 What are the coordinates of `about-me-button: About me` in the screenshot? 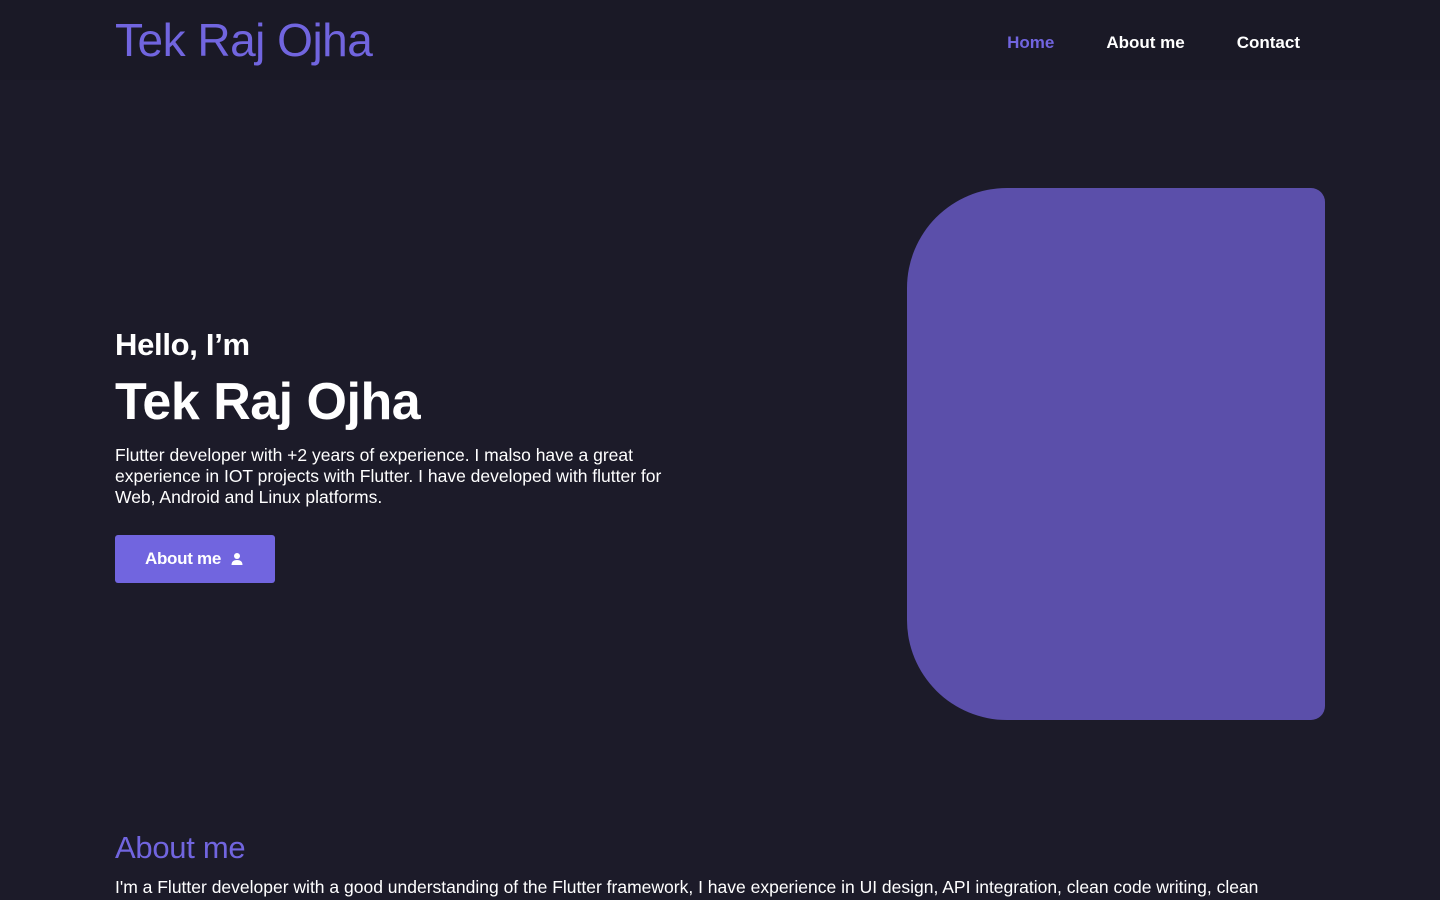 It's located at (195, 559).